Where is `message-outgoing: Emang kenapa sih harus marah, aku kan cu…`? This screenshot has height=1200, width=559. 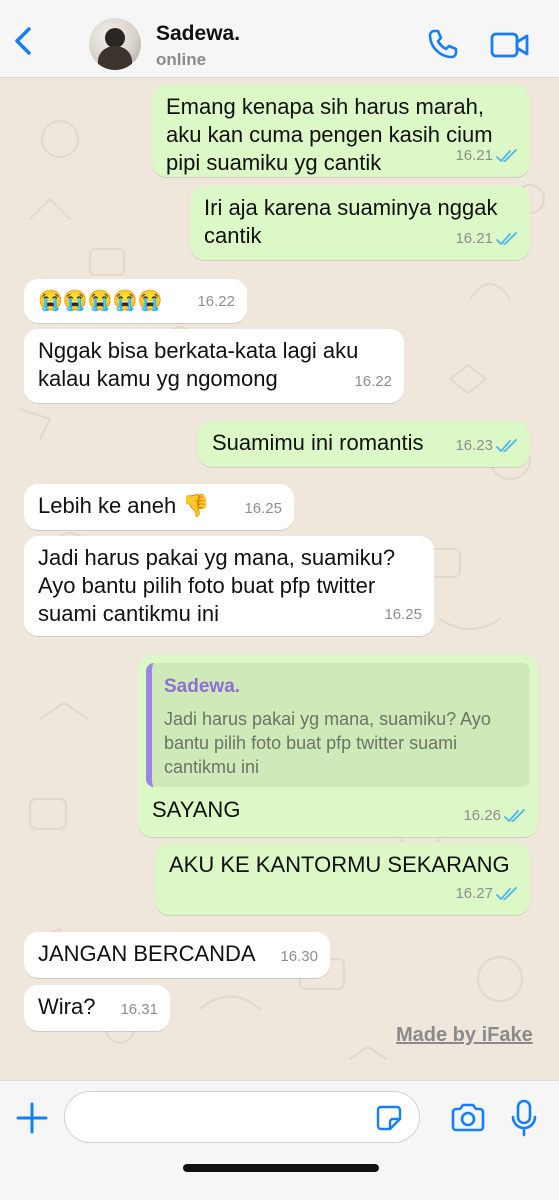 message-outgoing: Emang kenapa sih harus marah, aku kan cu… is located at coordinates (341, 131).